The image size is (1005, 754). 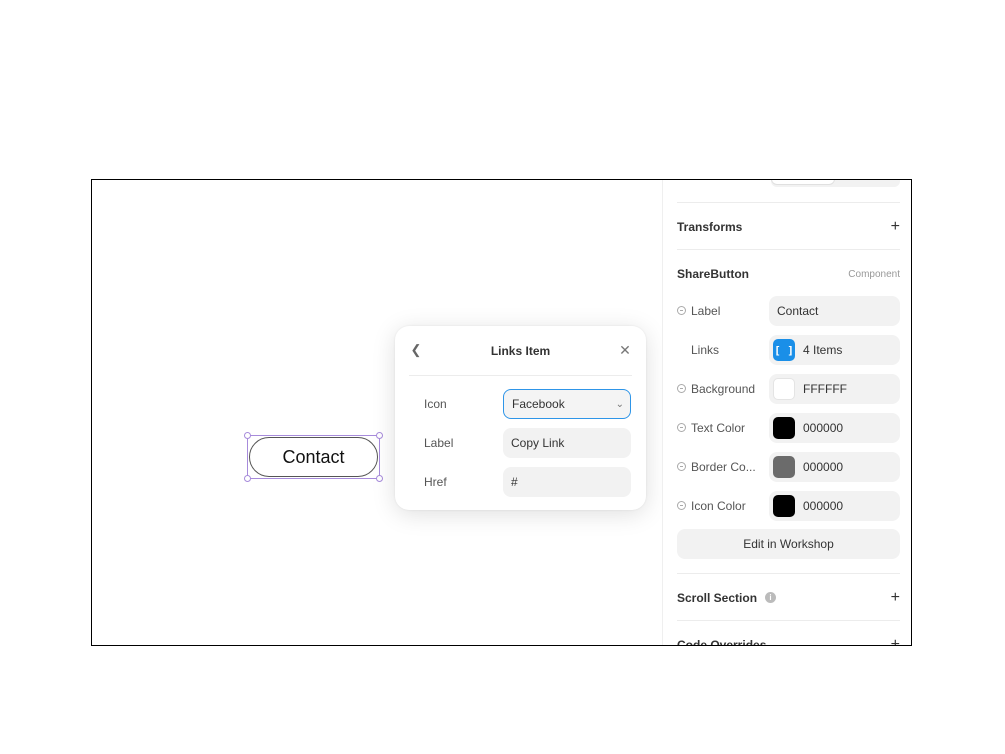 I want to click on text-color-field: 000000, so click(x=834, y=428).